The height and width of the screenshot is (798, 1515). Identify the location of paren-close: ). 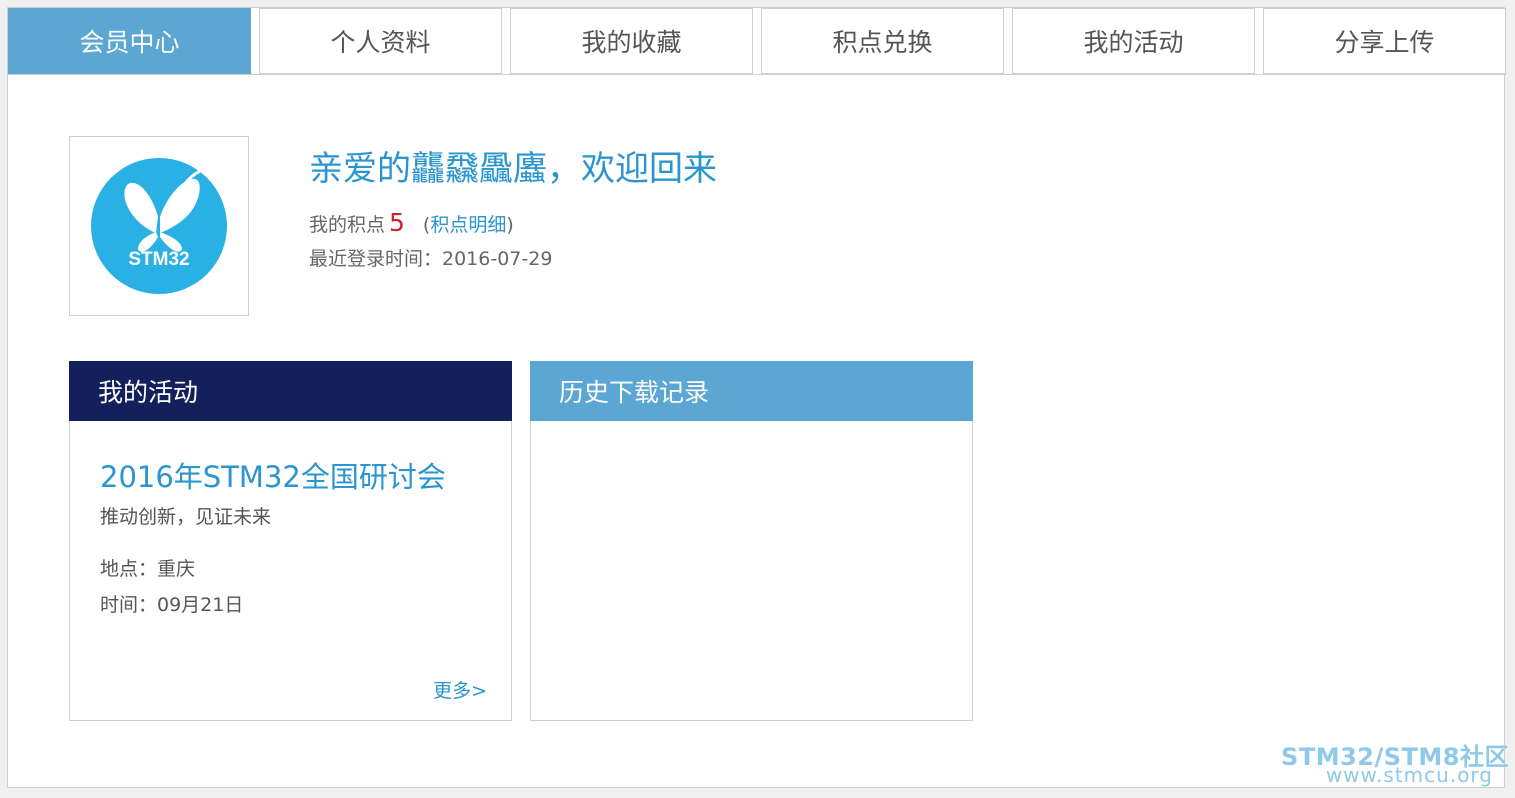
(510, 225).